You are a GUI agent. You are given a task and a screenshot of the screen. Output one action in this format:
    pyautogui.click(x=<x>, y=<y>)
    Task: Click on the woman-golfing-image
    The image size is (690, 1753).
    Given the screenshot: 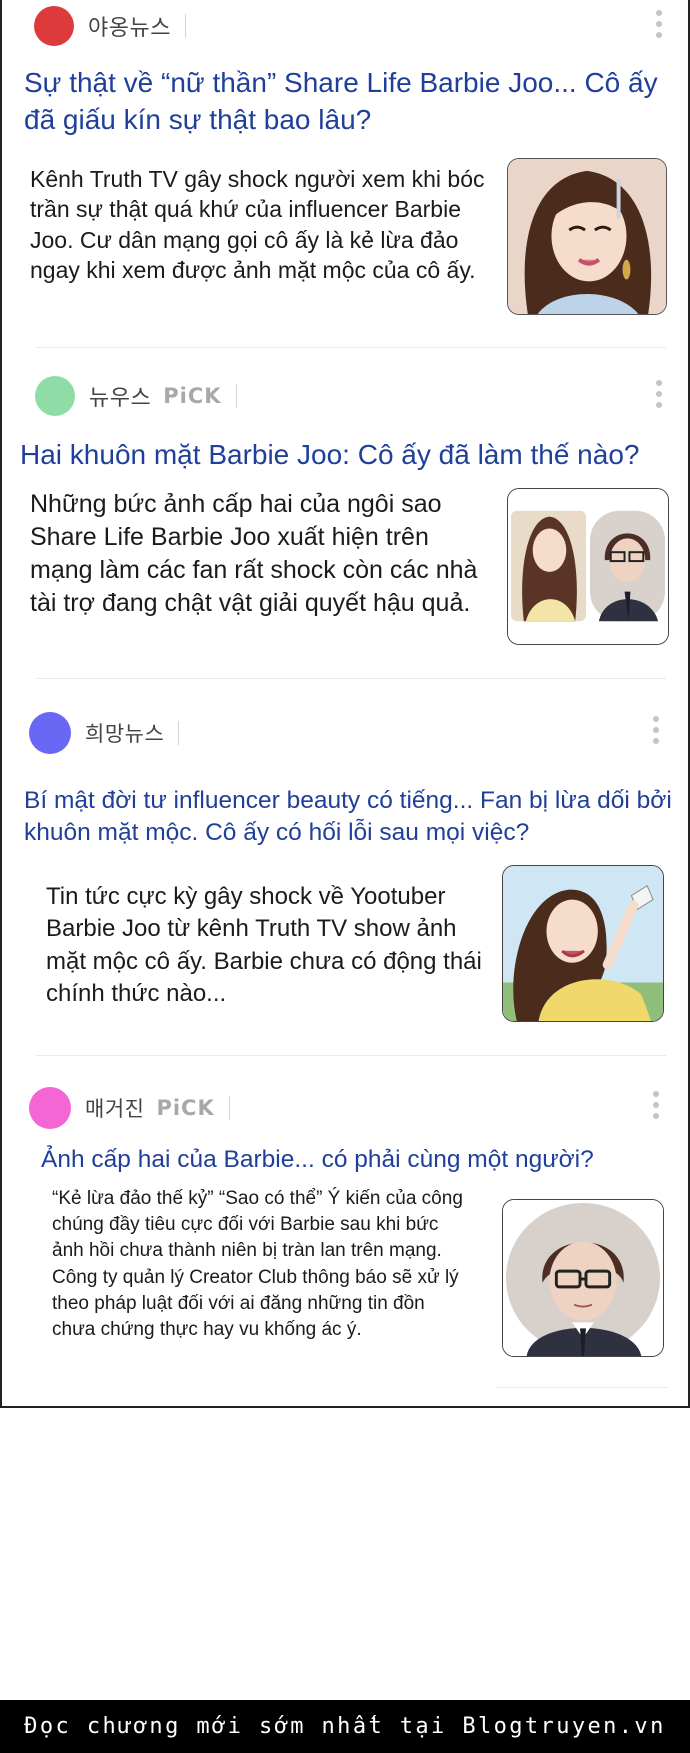 What is the action you would take?
    pyautogui.click(x=583, y=943)
    